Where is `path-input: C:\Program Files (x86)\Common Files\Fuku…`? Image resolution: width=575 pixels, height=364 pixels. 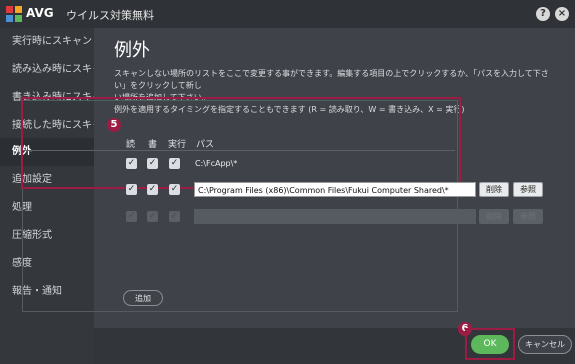
path-input: C:\Program Files (x86)\Common Files\Fuku… is located at coordinates (335, 189).